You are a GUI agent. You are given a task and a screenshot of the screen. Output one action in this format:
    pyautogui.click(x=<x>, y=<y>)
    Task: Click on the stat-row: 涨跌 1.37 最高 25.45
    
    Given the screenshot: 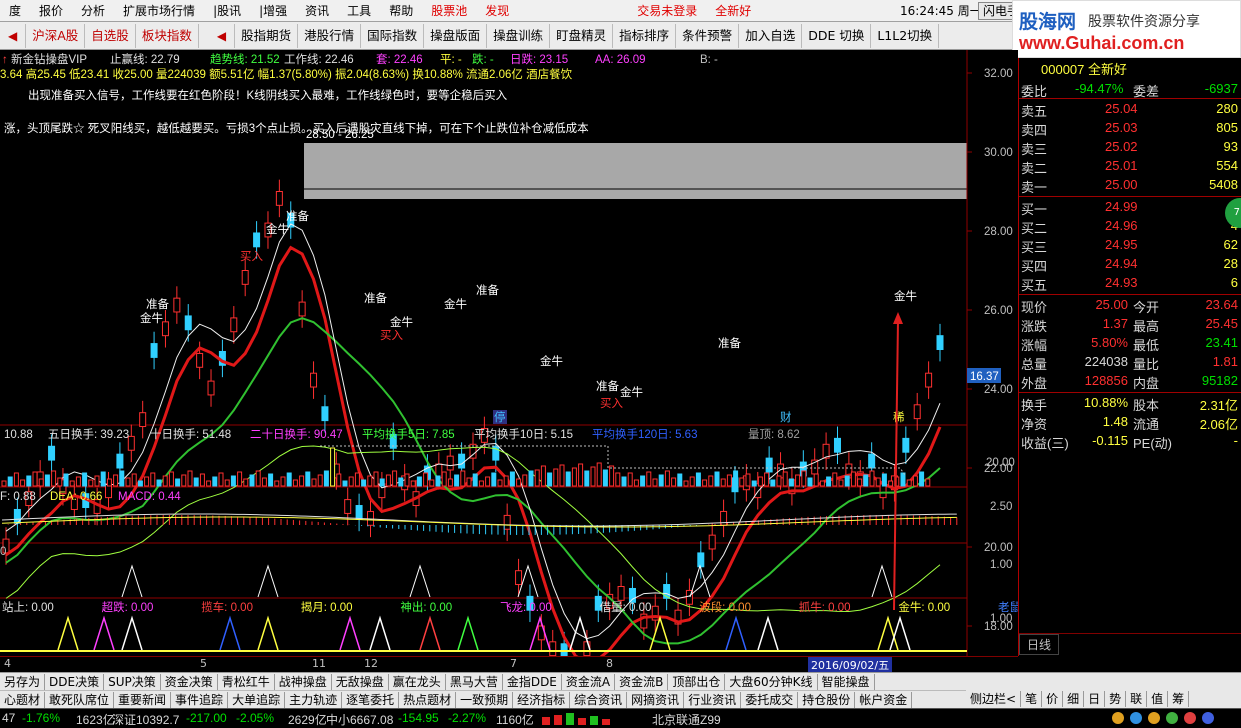 What is the action you would take?
    pyautogui.click(x=1130, y=324)
    